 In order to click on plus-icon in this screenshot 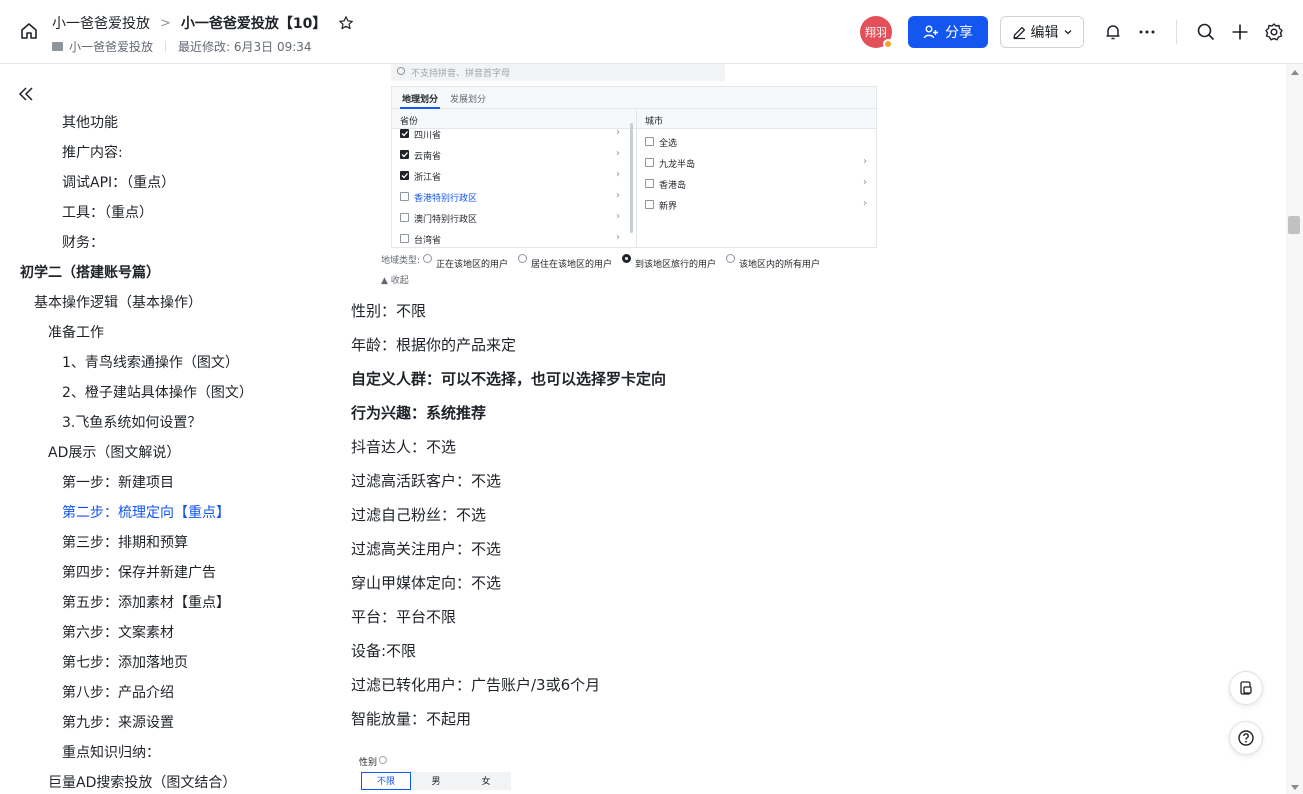, I will do `click(1240, 32)`.